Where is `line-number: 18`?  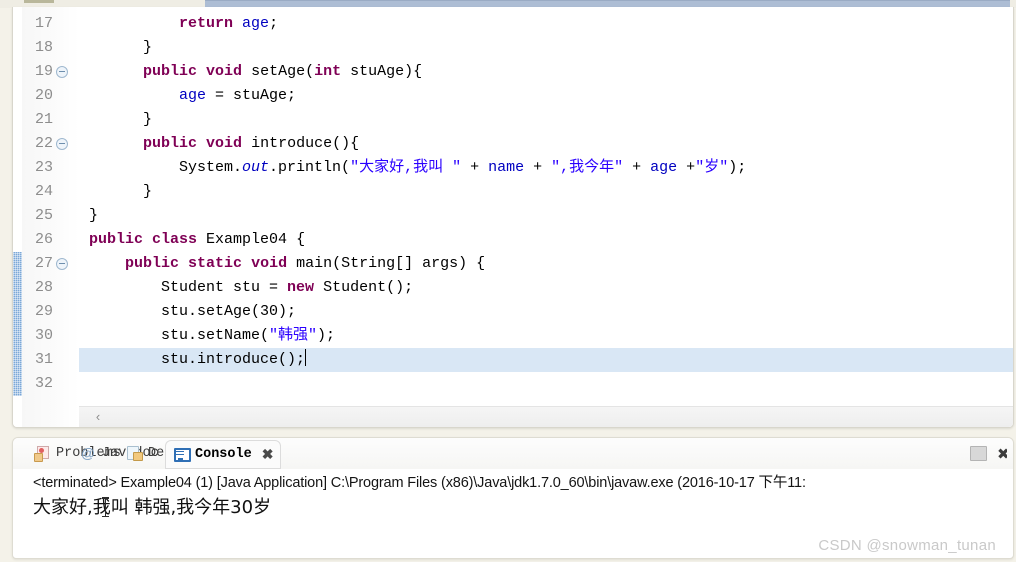 line-number: 18 is located at coordinates (43, 47).